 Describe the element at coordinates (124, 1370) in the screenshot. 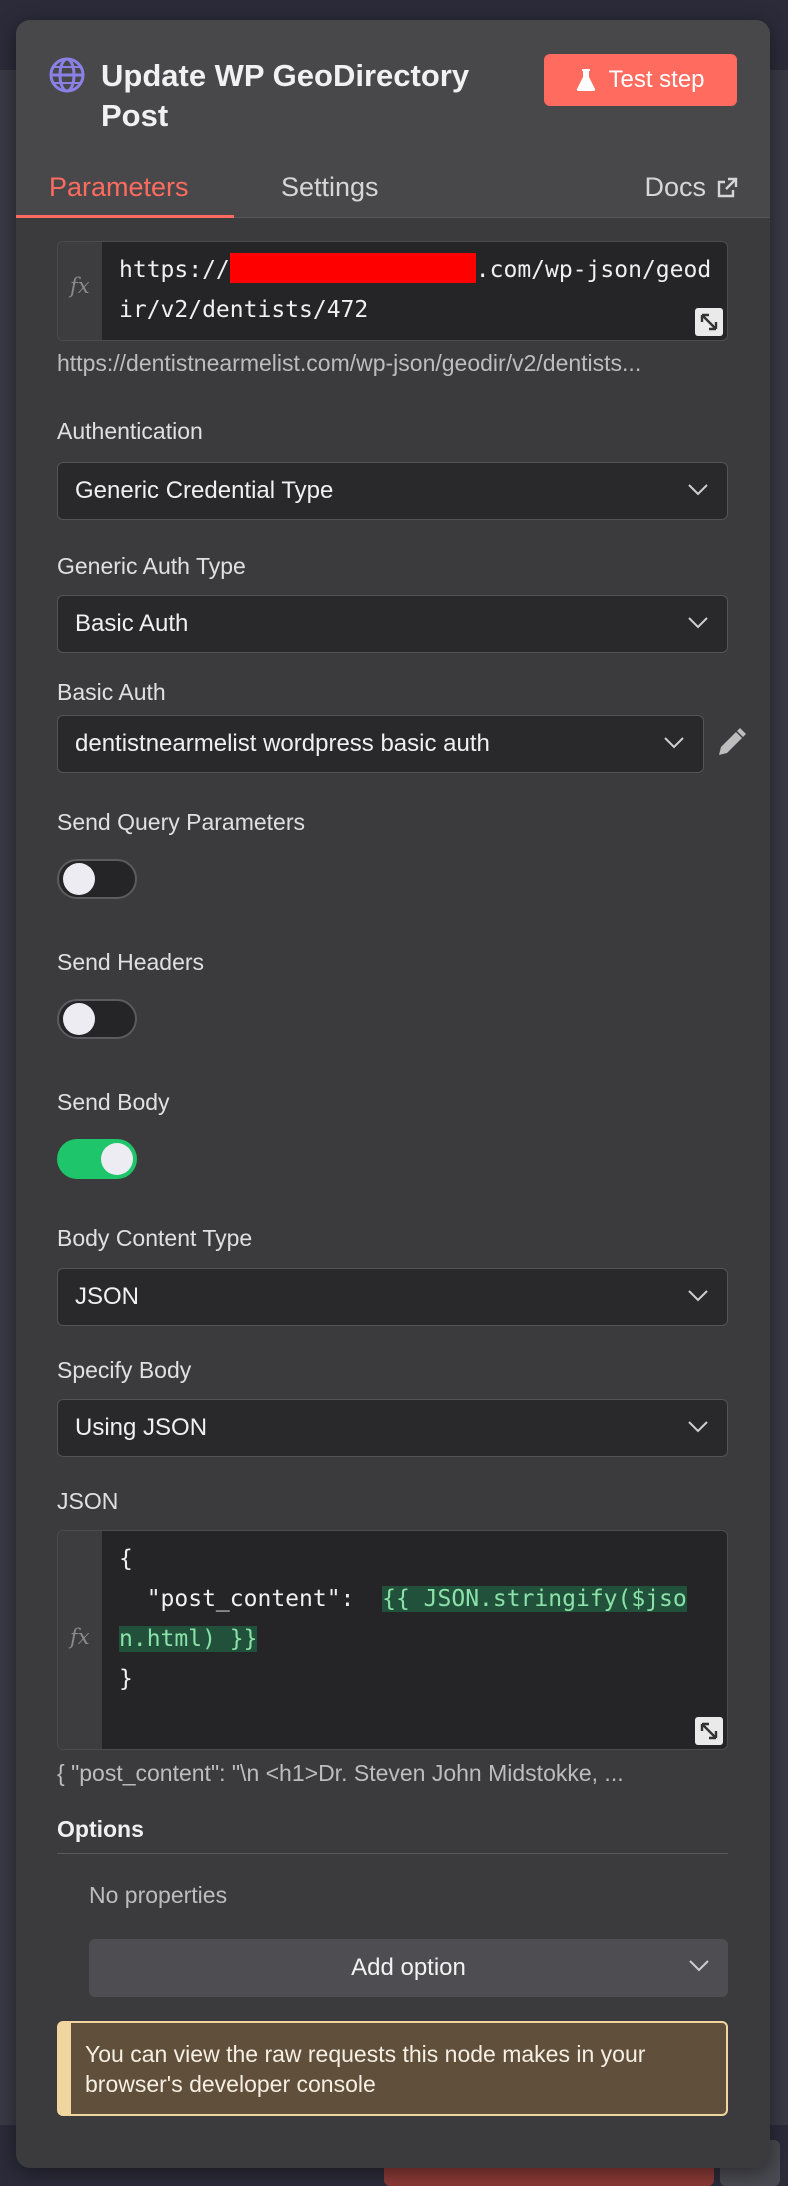

I see `specify-body-label: Specify Body` at that location.